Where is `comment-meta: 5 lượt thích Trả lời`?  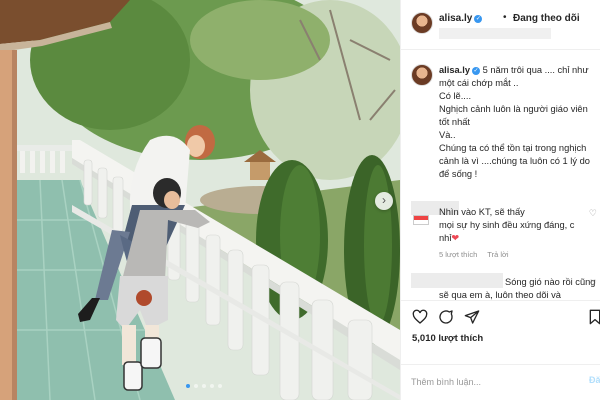
comment-meta: 5 lượt thích Trả lời is located at coordinates (479, 254).